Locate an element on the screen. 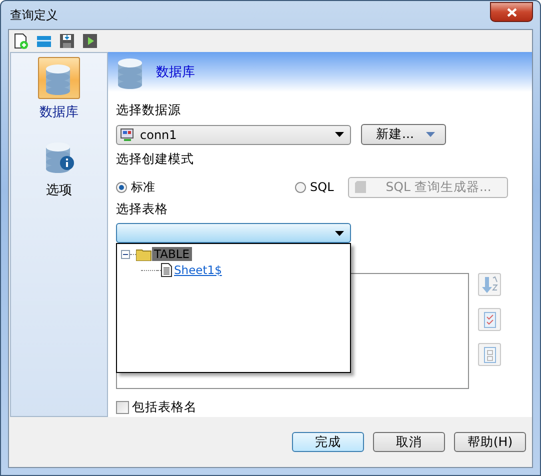 The width and height of the screenshot is (541, 476). field-label: 选择数据源 is located at coordinates (149, 110).